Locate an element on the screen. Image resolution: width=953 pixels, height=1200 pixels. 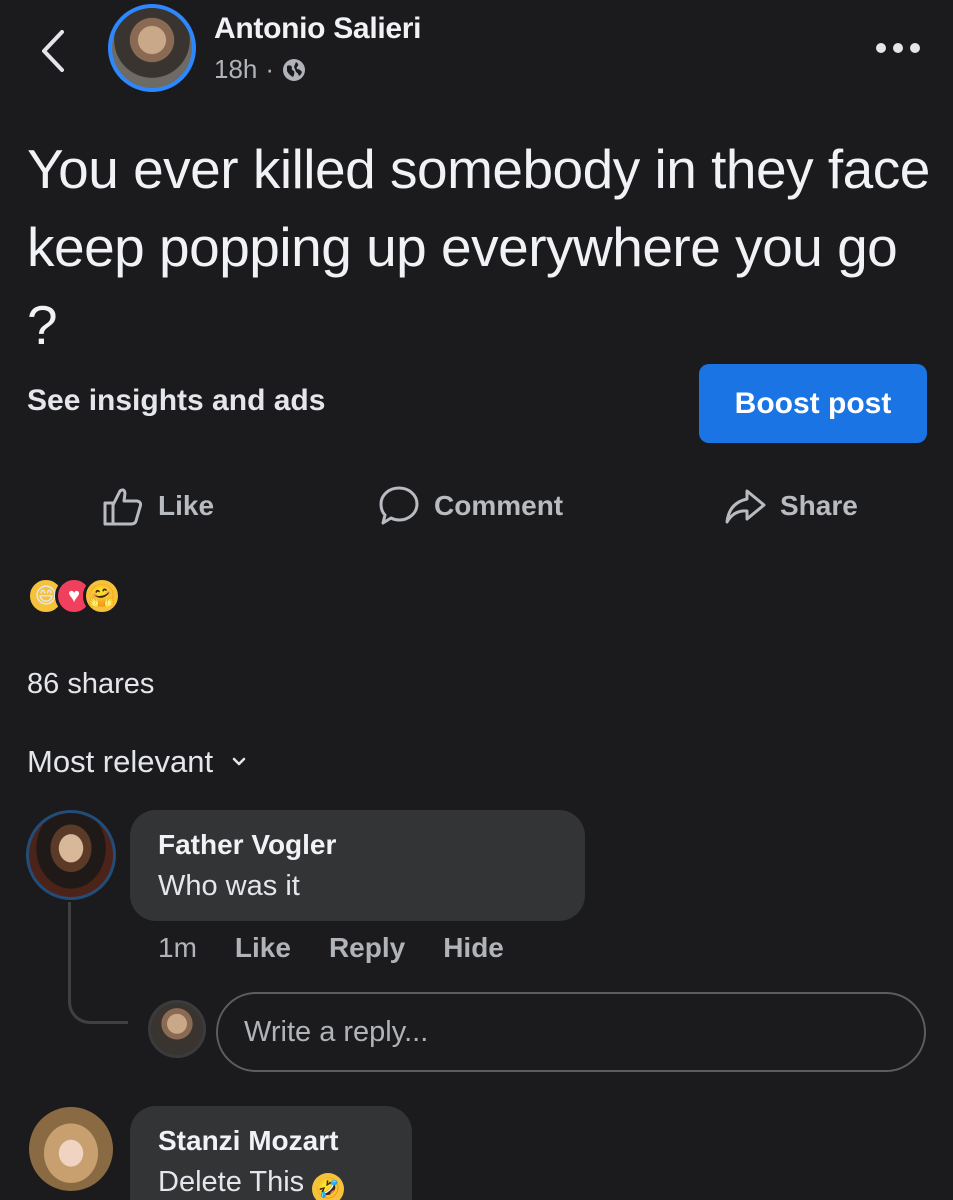
like-label: Like is located at coordinates (186, 505).